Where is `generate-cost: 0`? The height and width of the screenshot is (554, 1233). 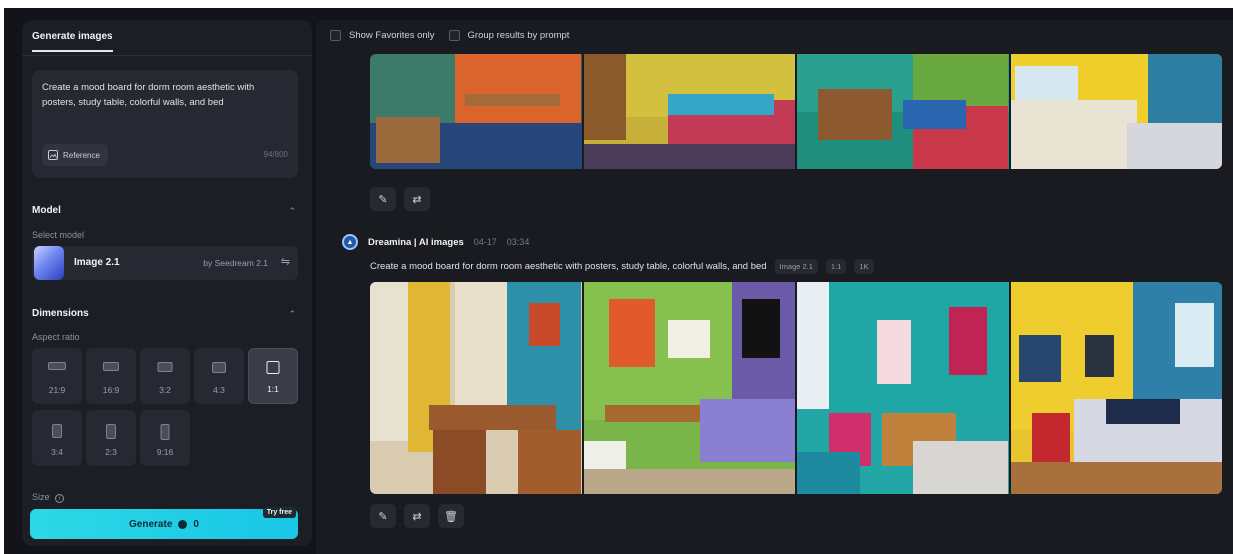 generate-cost: 0 is located at coordinates (196, 524).